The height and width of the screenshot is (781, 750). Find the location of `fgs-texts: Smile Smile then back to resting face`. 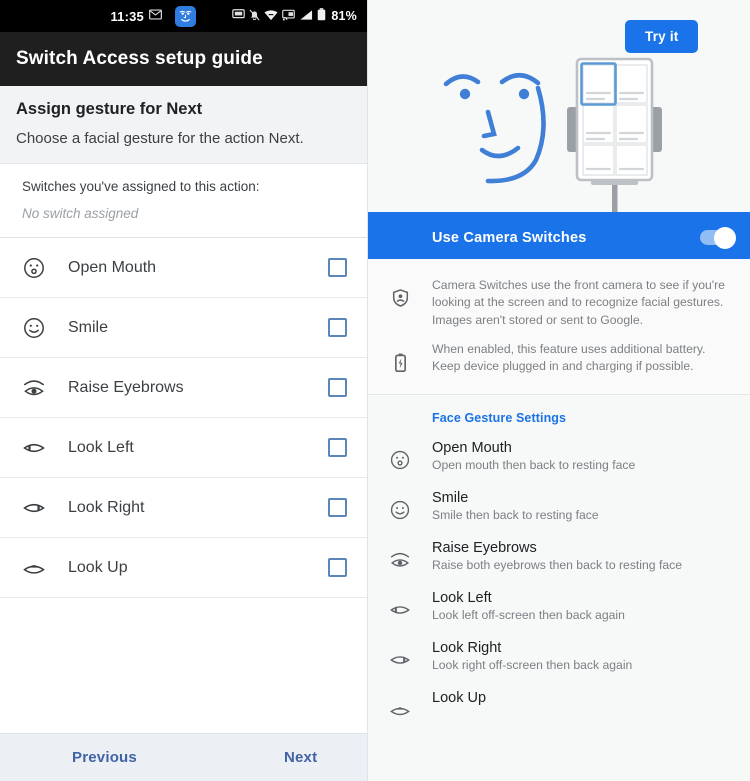

fgs-texts: Smile Smile then back to resting face is located at coordinates (583, 506).